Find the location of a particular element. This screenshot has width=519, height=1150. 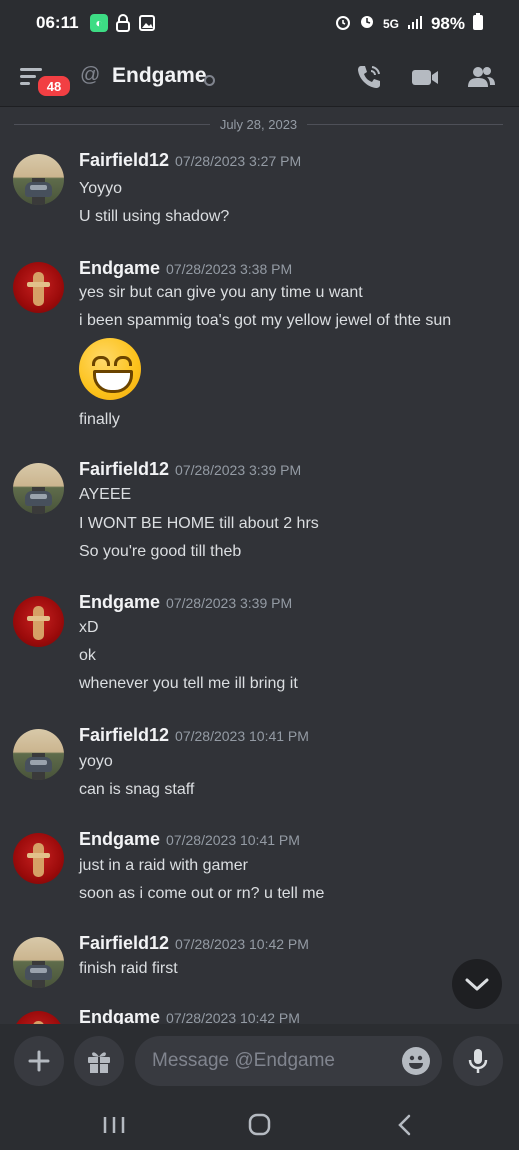

status-notification-icons: ◐ is located at coordinates (123, 23).